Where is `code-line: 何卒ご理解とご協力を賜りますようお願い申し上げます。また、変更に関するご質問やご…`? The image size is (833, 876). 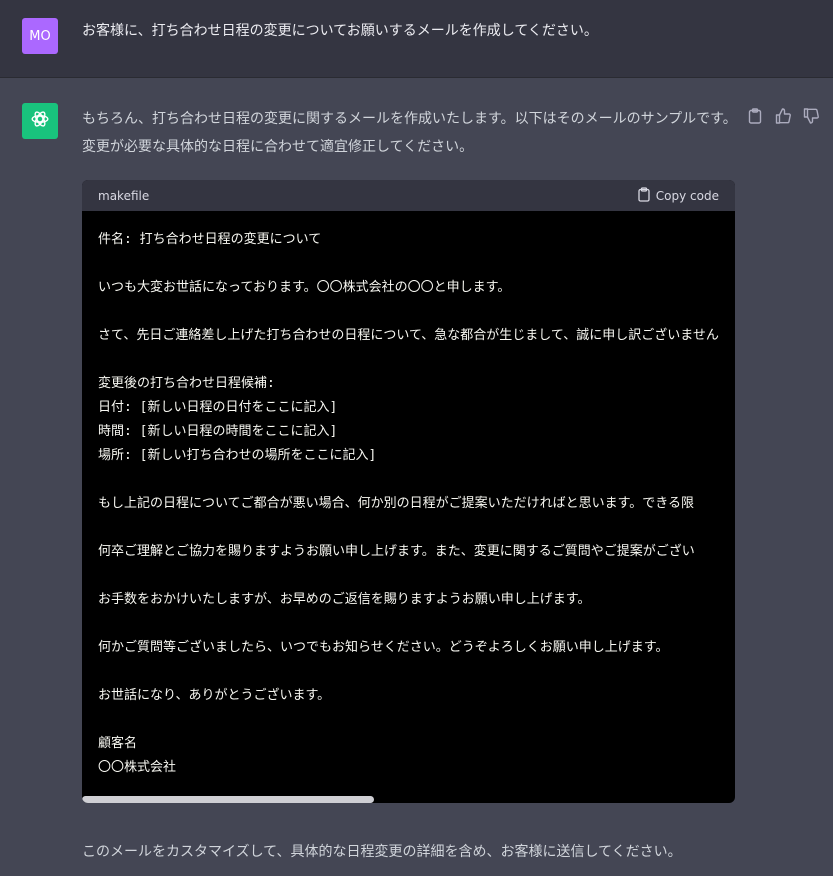 code-line: 何卒ご理解とご協力を賜りますようお願い申し上げます。また、変更に関するご質問やご… is located at coordinates (396, 551).